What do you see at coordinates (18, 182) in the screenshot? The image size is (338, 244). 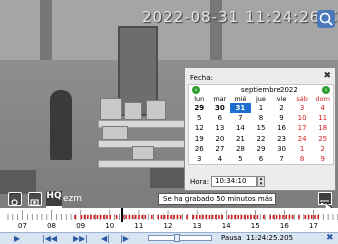 I see `scene-pallet` at bounding box center [18, 182].